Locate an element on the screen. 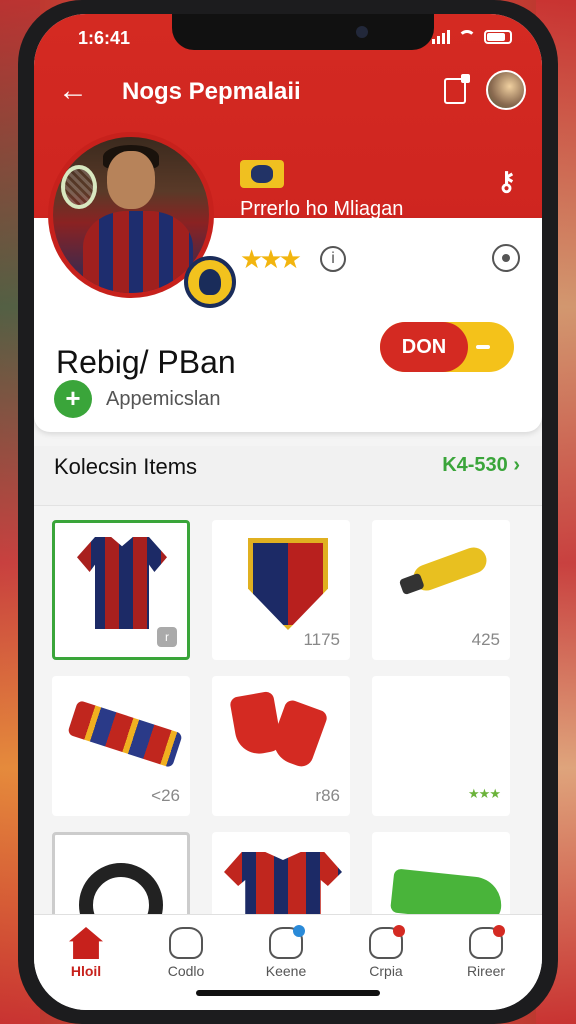  account-avatar is located at coordinates (506, 90).